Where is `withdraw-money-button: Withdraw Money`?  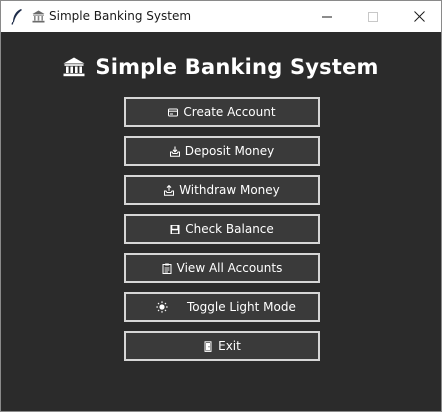 withdraw-money-button: Withdraw Money is located at coordinates (222, 190).